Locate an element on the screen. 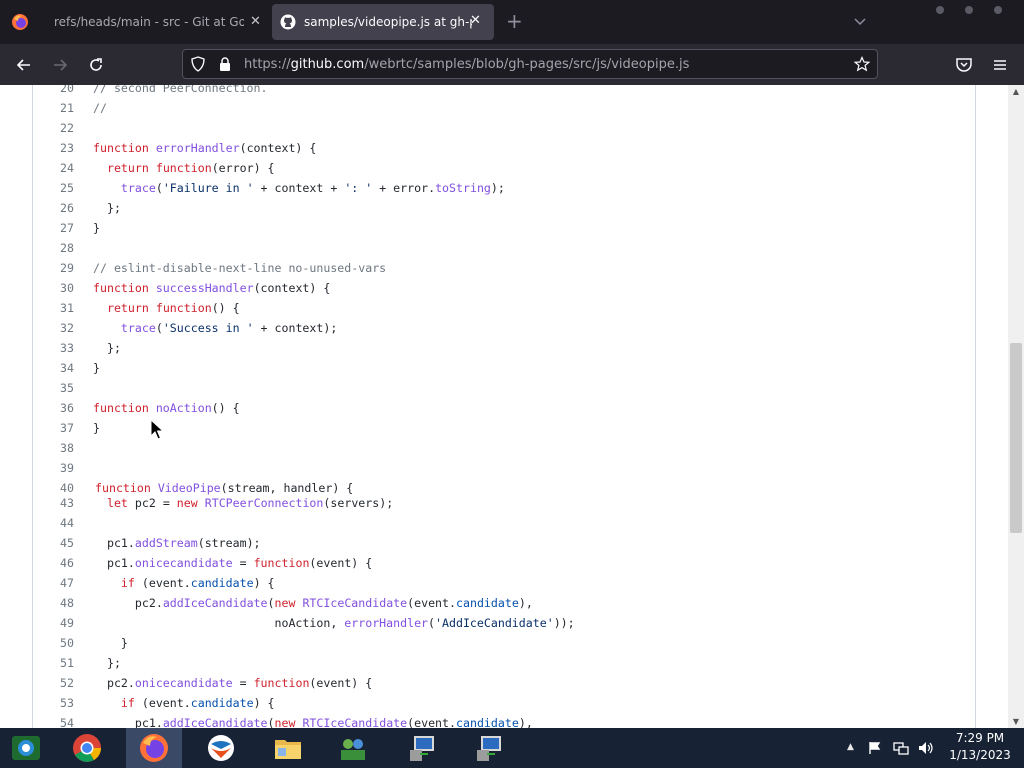 This screenshot has height=768, width=1024. line-number: 51 is located at coordinates (57, 663).